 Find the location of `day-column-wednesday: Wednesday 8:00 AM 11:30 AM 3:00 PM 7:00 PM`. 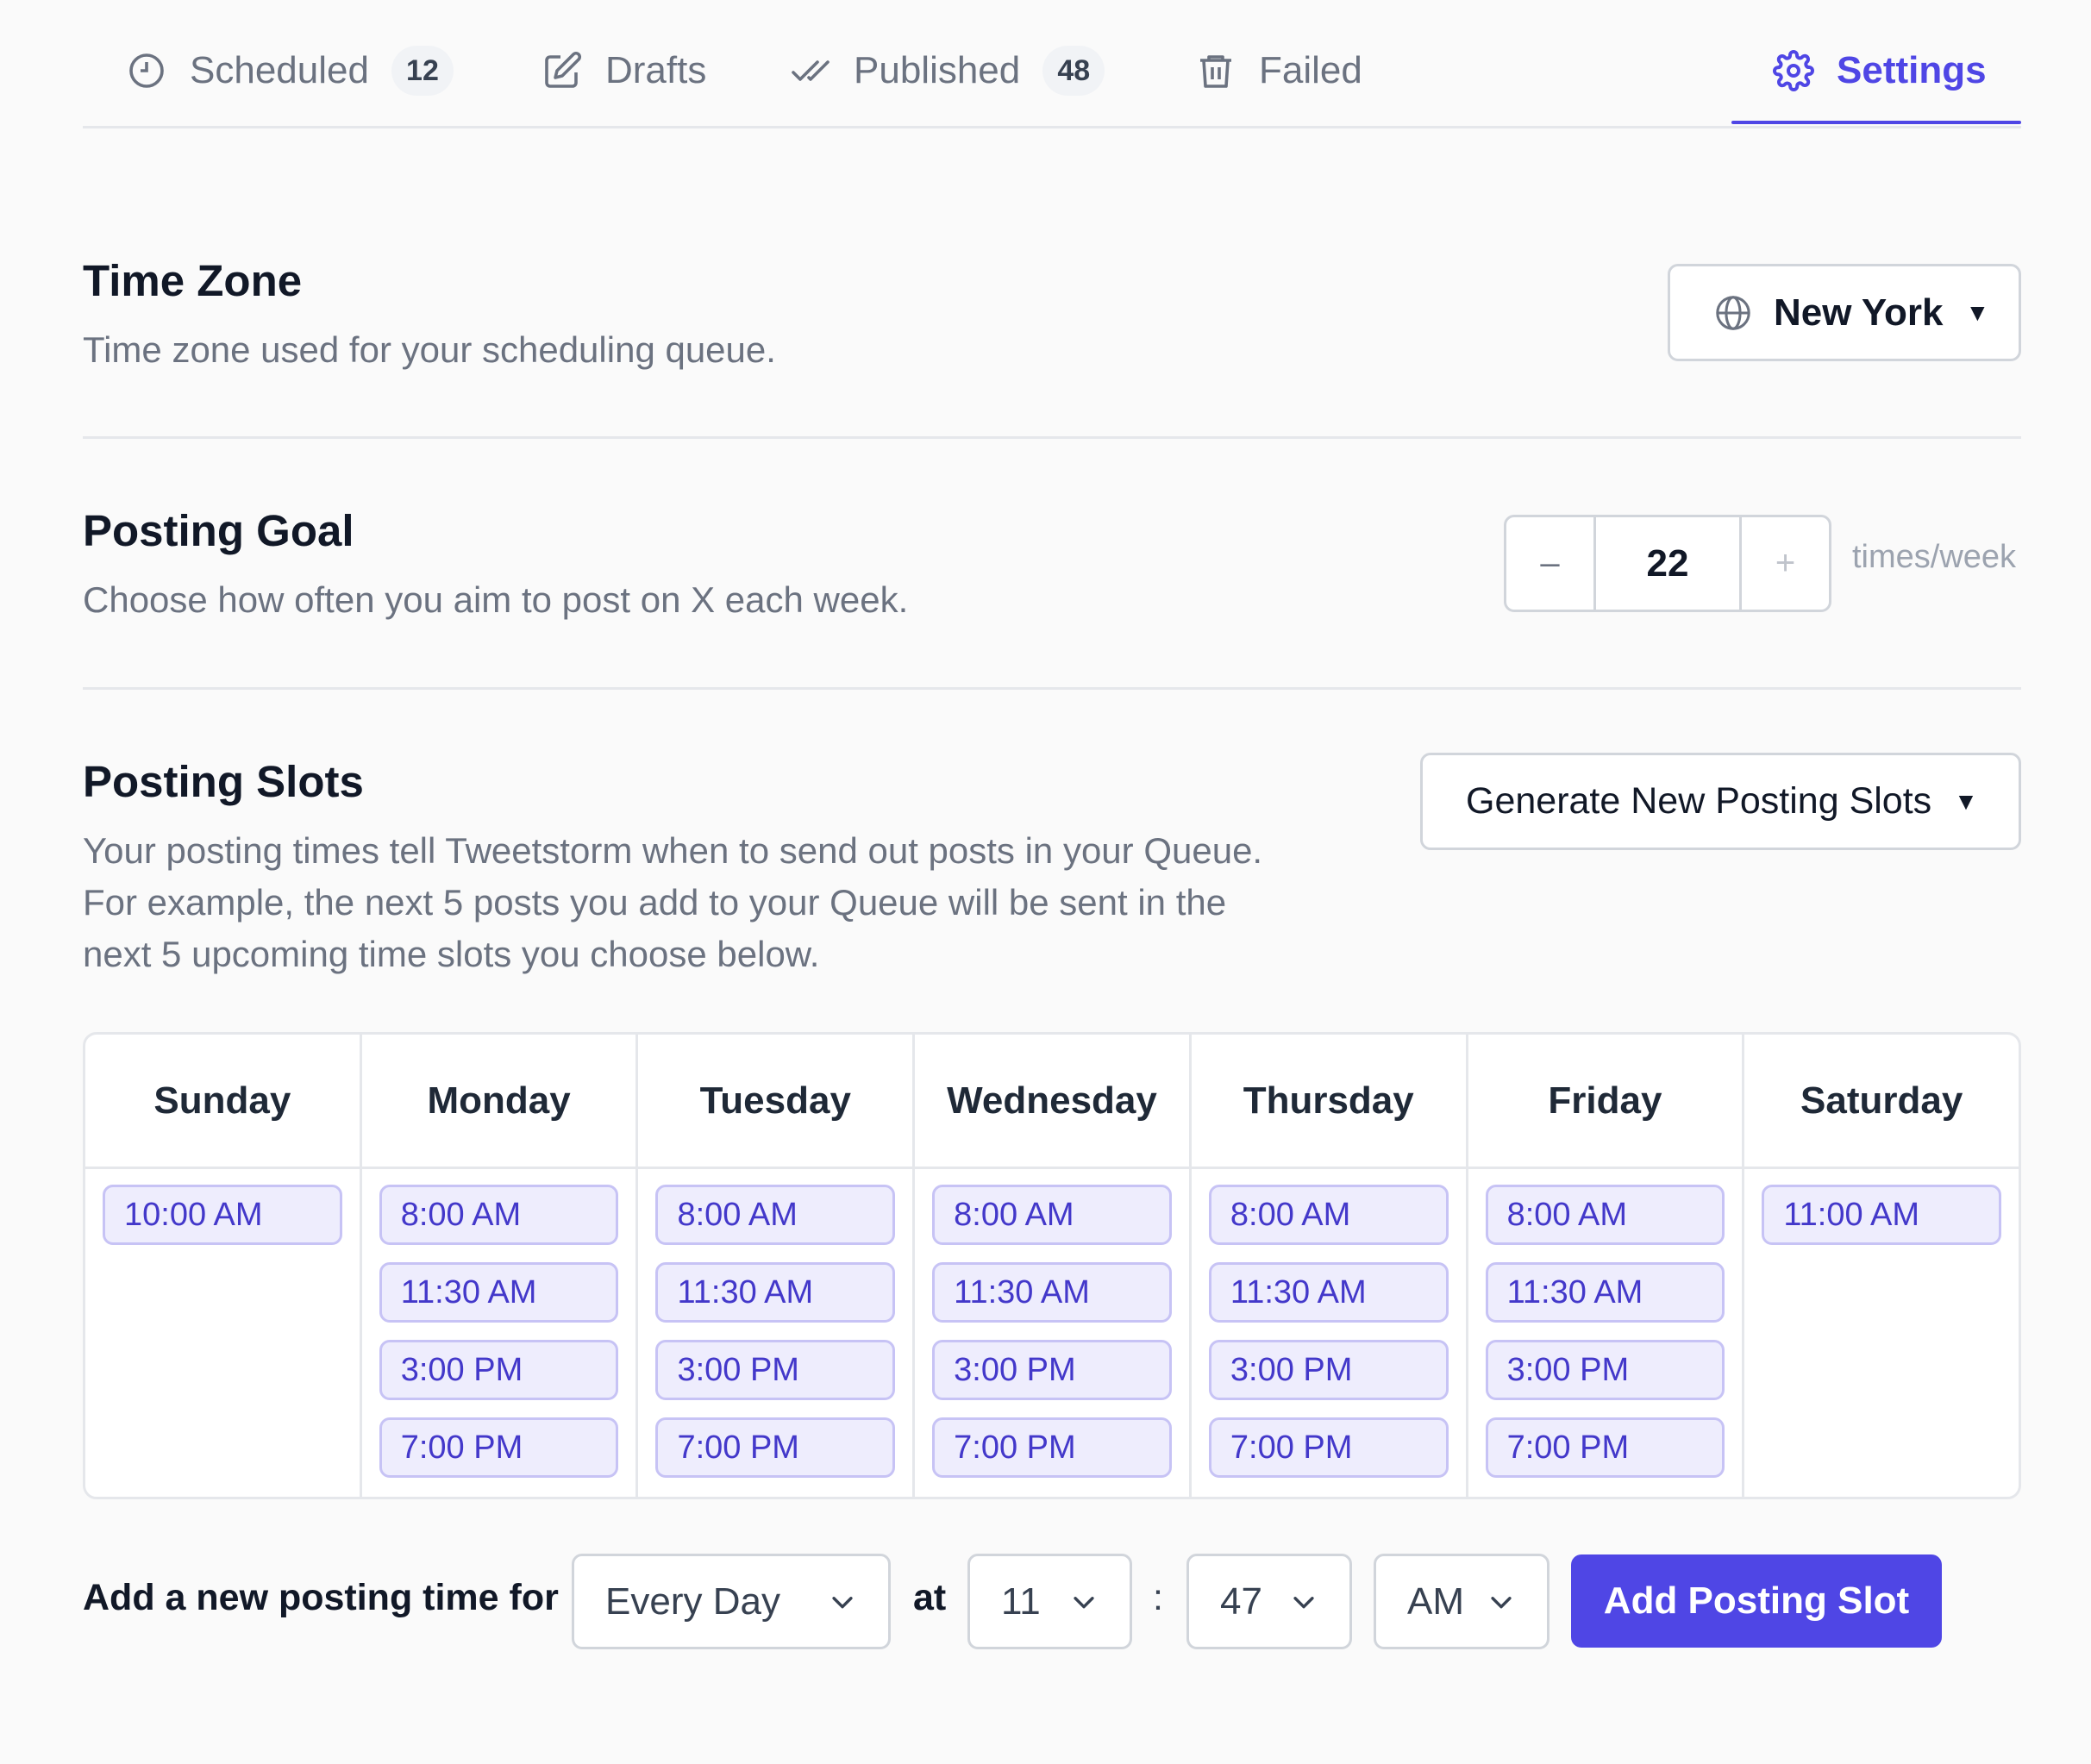

day-column-wednesday: Wednesday 8:00 AM 11:30 AM 3:00 PM 7:00 PM is located at coordinates (1050, 1266).